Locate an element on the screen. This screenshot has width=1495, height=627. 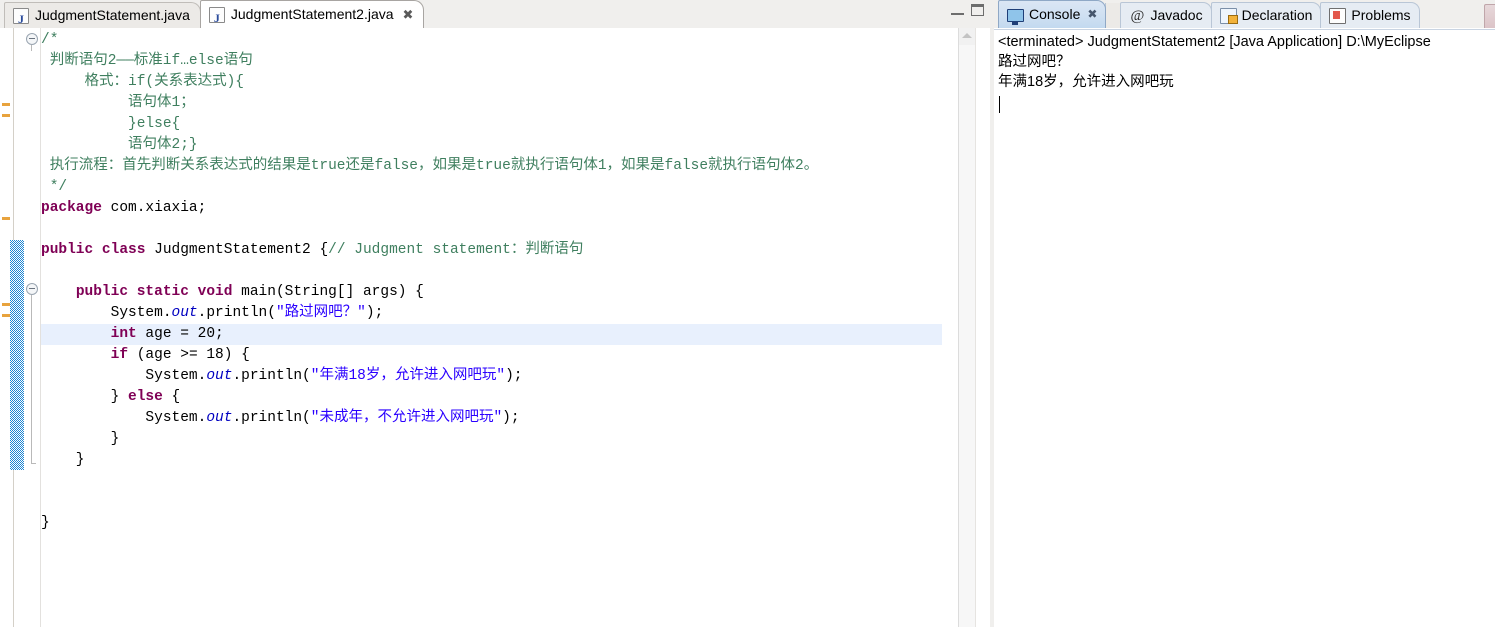
code-token: age = 20; is located at coordinates (180, 334).